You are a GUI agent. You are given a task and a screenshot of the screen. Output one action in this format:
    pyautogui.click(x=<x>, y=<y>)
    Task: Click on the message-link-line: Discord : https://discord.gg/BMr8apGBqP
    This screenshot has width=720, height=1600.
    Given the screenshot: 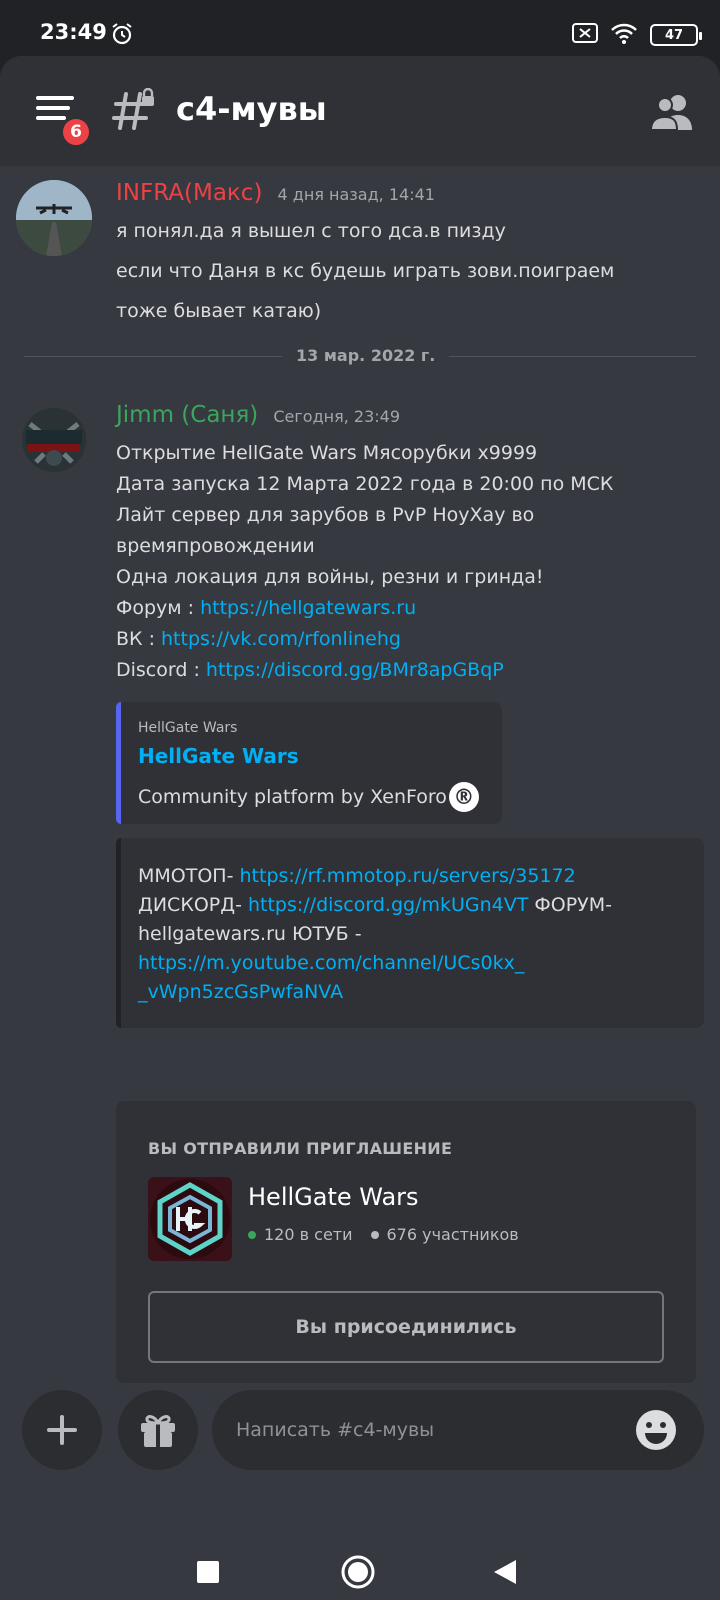 What is the action you would take?
    pyautogui.click(x=411, y=670)
    